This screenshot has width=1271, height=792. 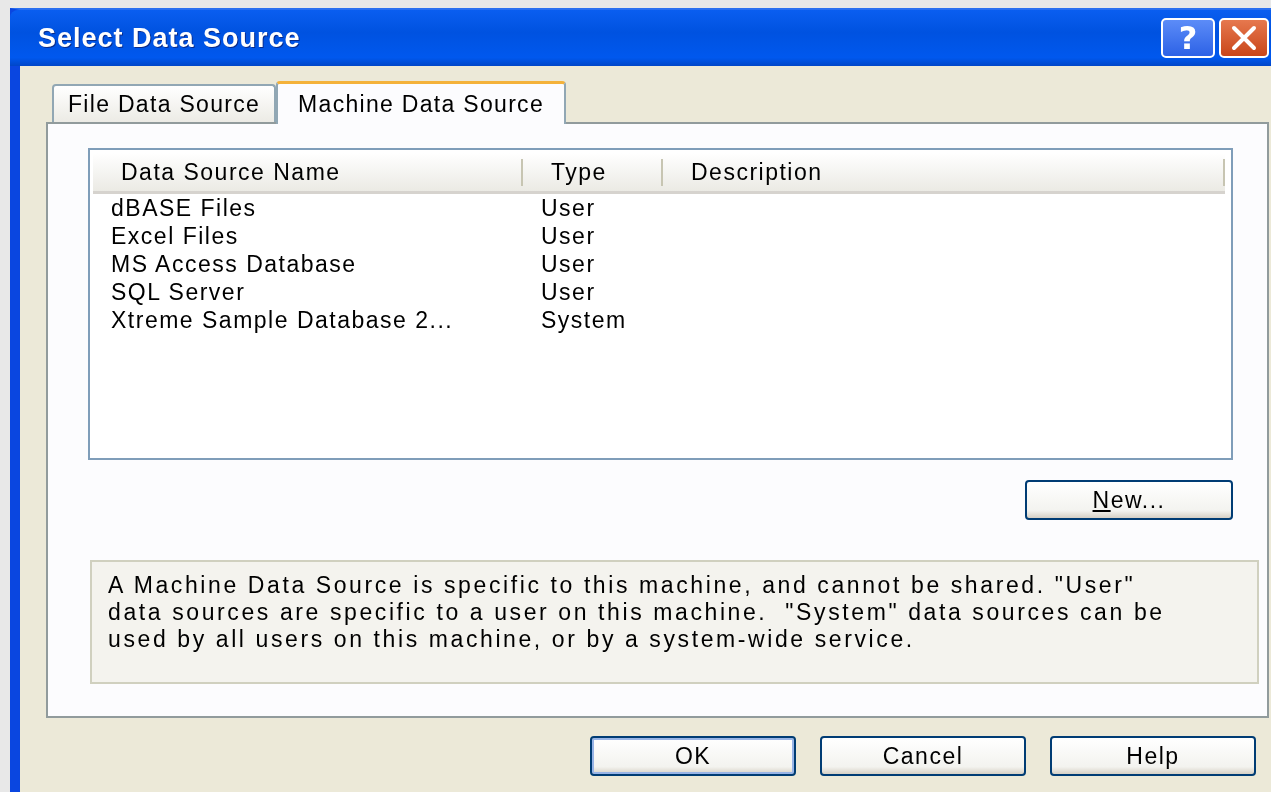 I want to click on description-text: A Machine Data Source is specific to this machine, and cannot be shared. "User" data sources are specific to a user on this machine. "System" data sources can be used by all users on this machine, or by a system-wide service., so click(x=674, y=622).